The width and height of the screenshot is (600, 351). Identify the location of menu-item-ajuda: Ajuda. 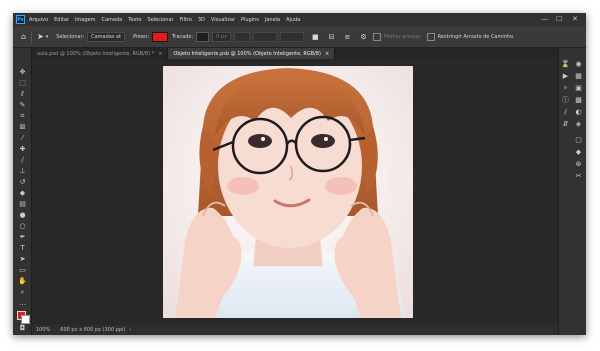
(293, 20).